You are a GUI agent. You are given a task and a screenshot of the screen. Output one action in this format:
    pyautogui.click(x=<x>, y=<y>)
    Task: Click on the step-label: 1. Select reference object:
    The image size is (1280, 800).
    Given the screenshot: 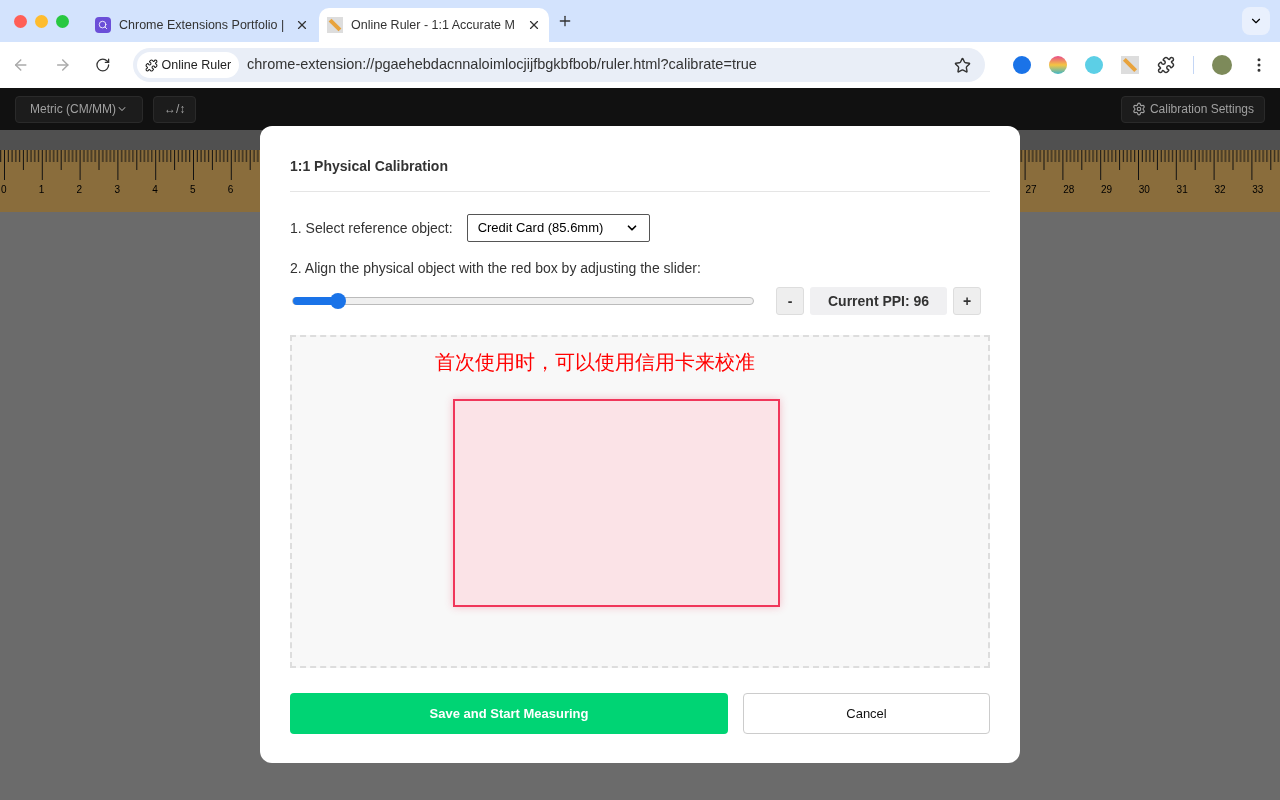 What is the action you would take?
    pyautogui.click(x=371, y=228)
    